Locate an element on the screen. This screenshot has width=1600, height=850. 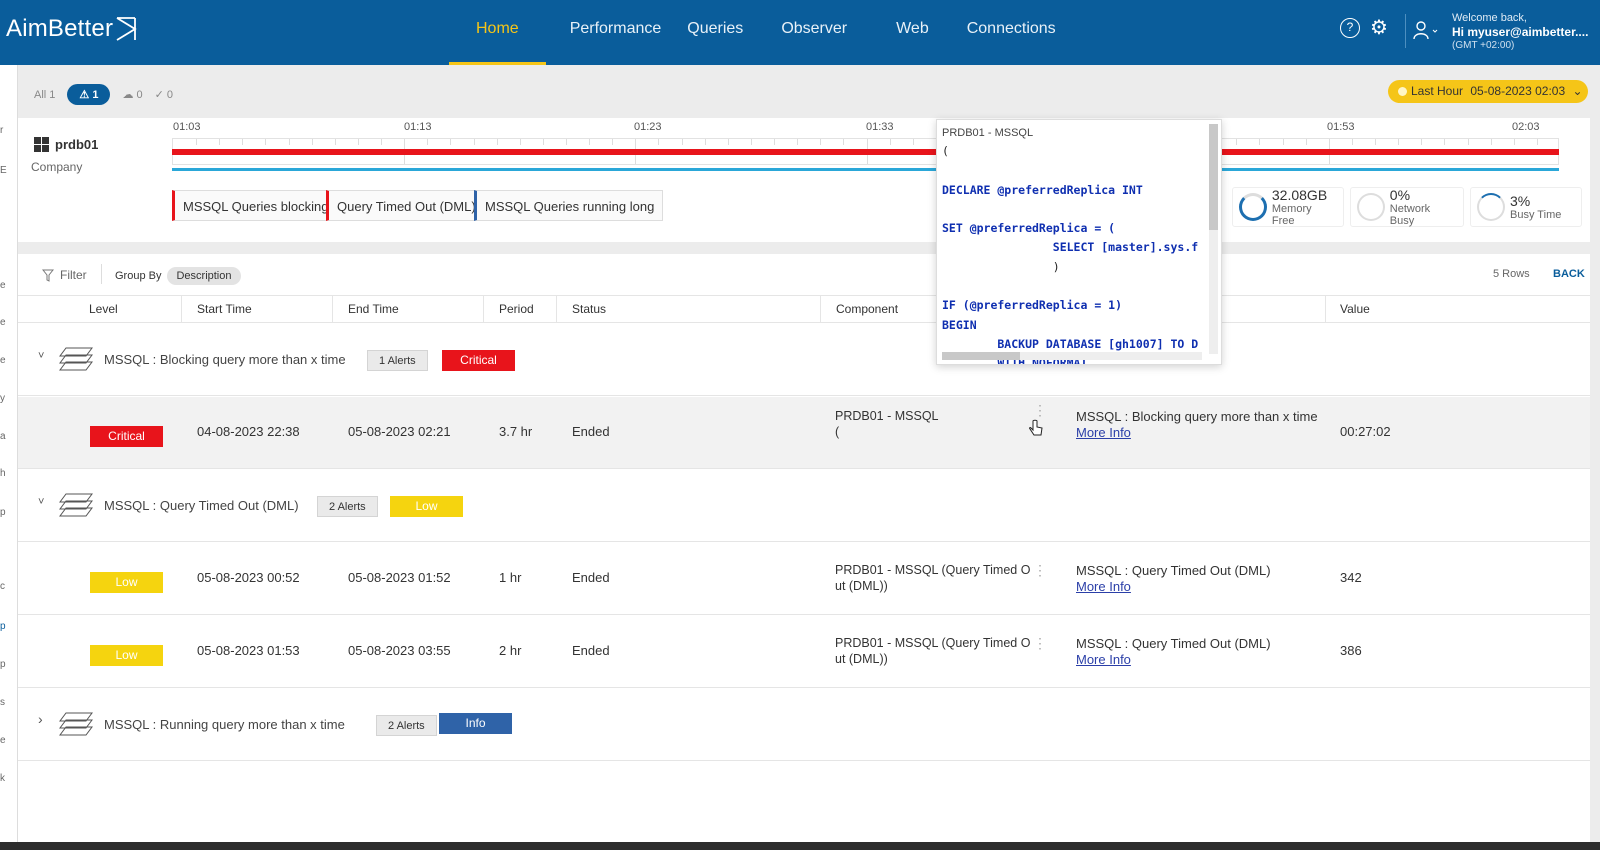
code-line: ( is located at coordinates (945, 151).